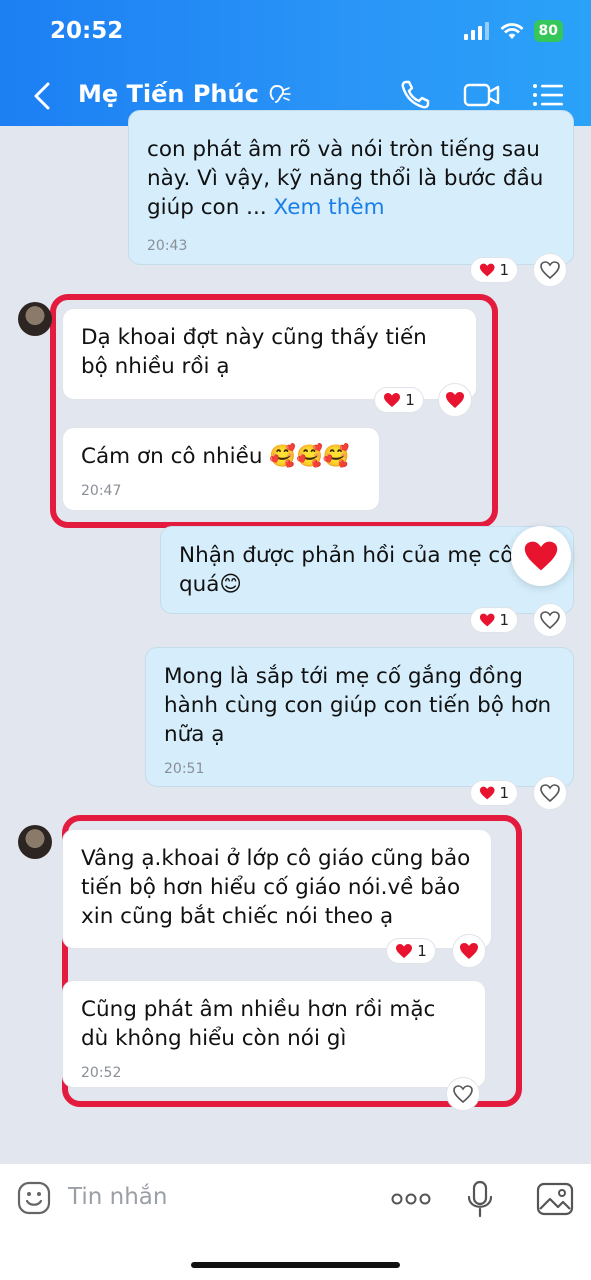 The width and height of the screenshot is (591, 1280). I want to click on wifi-icon, so click(512, 31).